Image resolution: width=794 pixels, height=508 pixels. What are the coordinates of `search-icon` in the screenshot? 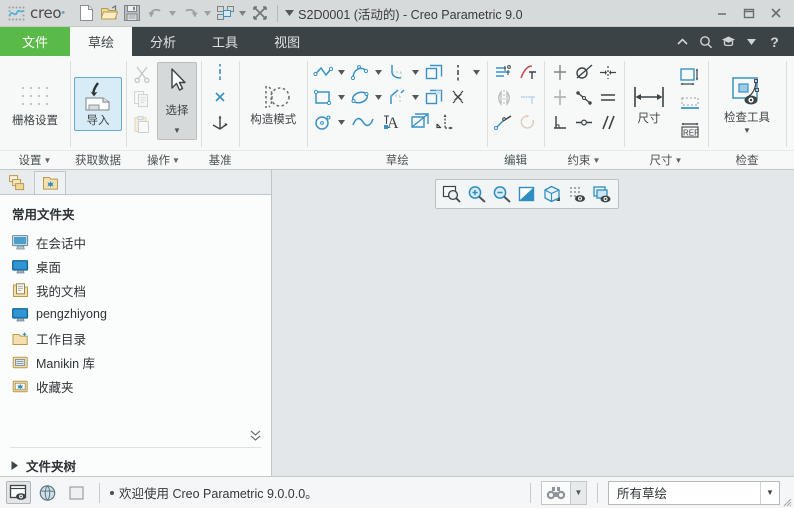 It's located at (705, 41).